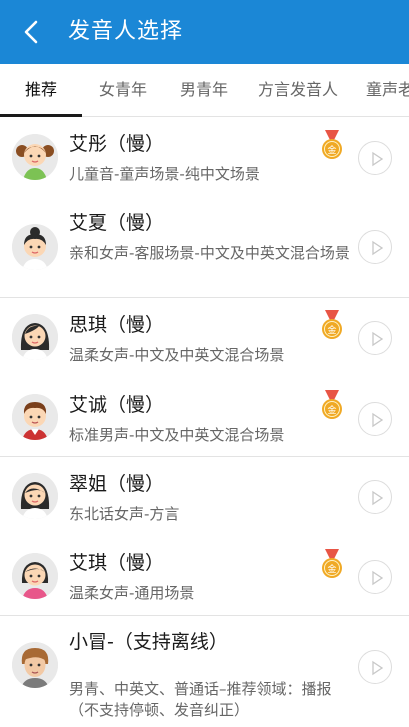  I want to click on girl-avatar, so click(35, 576).